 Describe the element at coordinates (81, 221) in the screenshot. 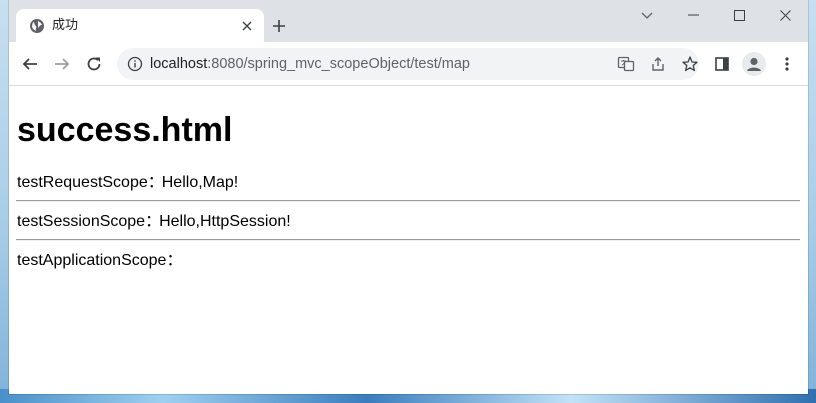

I see `row-label: testSessionScope` at that location.